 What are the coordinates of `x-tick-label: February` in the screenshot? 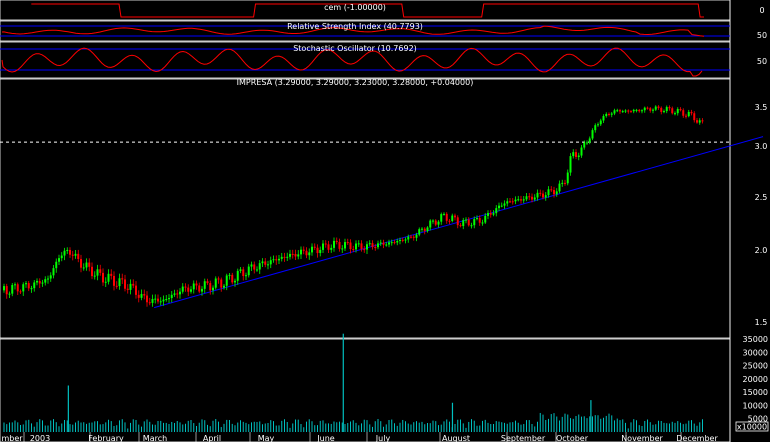 It's located at (106, 438).